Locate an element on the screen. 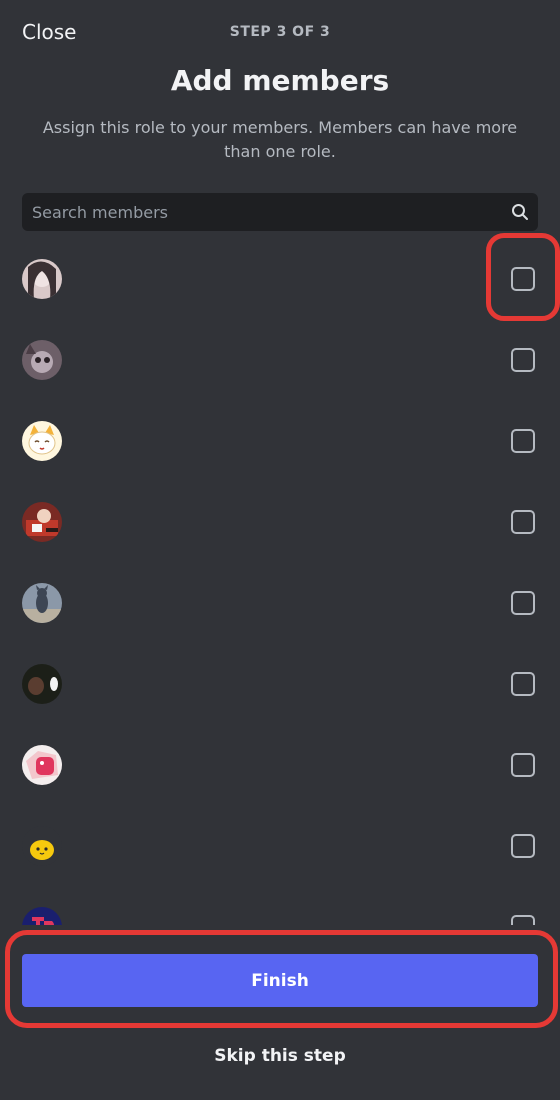 This screenshot has width=560, height=1100. search-bar is located at coordinates (280, 212).